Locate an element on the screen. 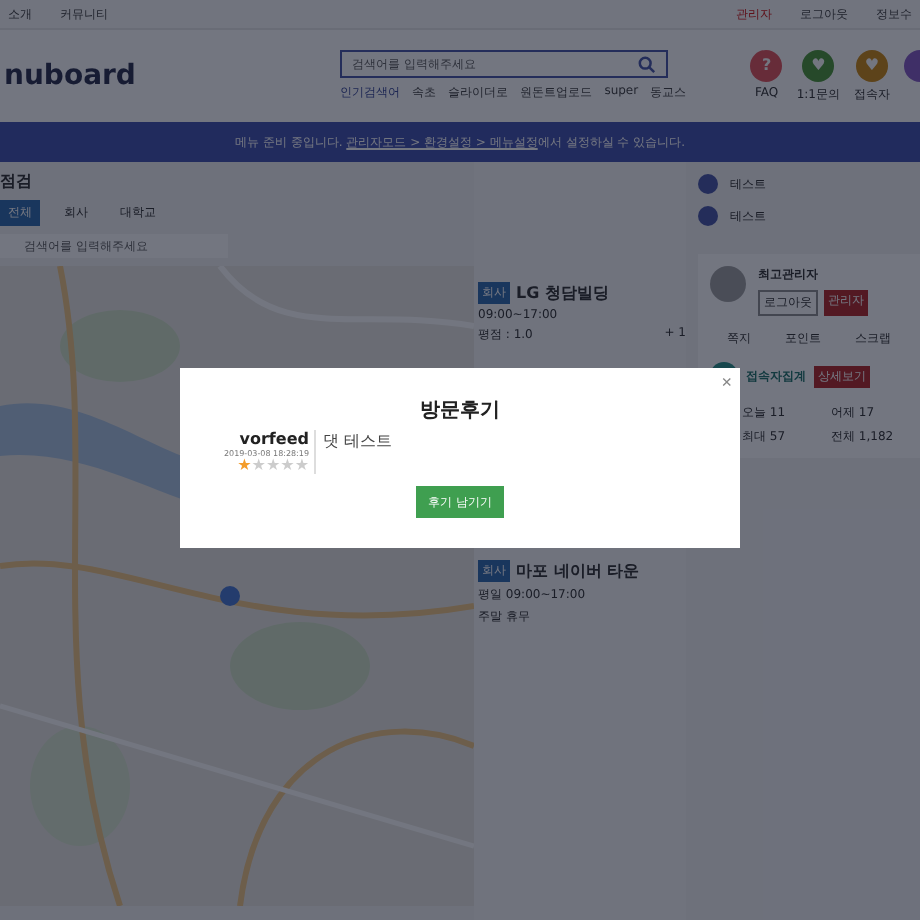  logo: nuboard is located at coordinates (70, 76).